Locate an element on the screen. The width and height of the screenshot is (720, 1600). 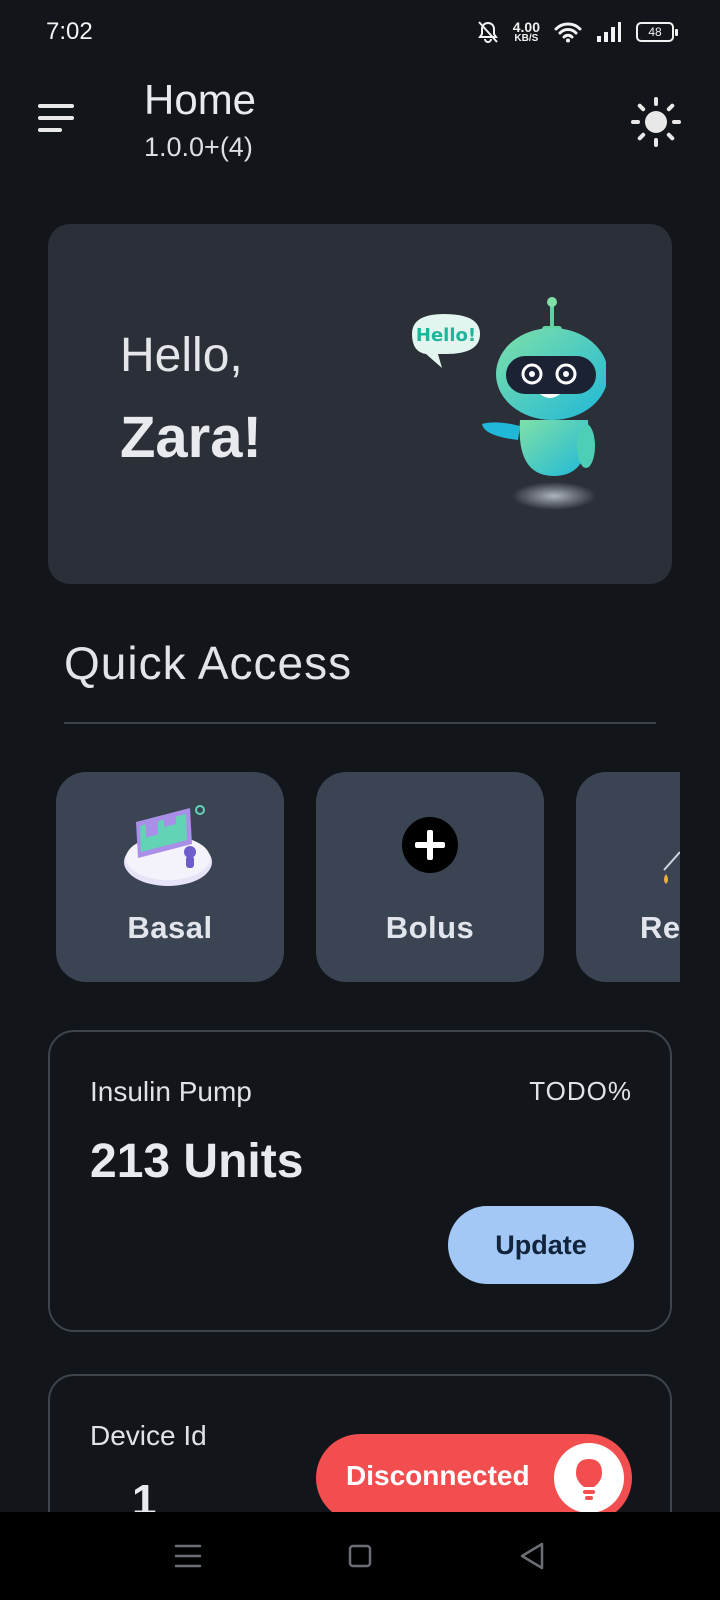
app-bar: Home 1.0.0+(4) is located at coordinates (360, 124).